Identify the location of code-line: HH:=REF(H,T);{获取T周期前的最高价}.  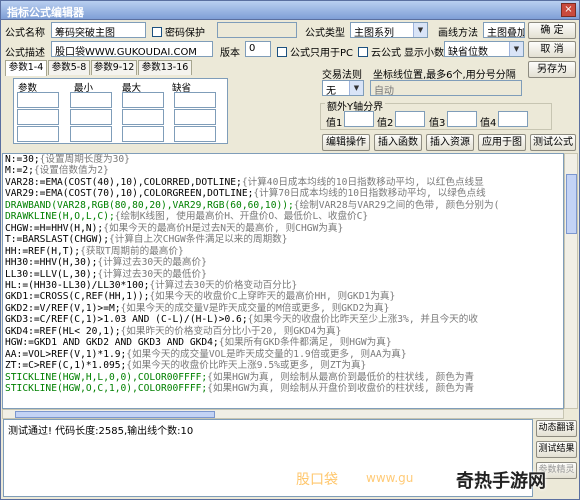
(283, 251).